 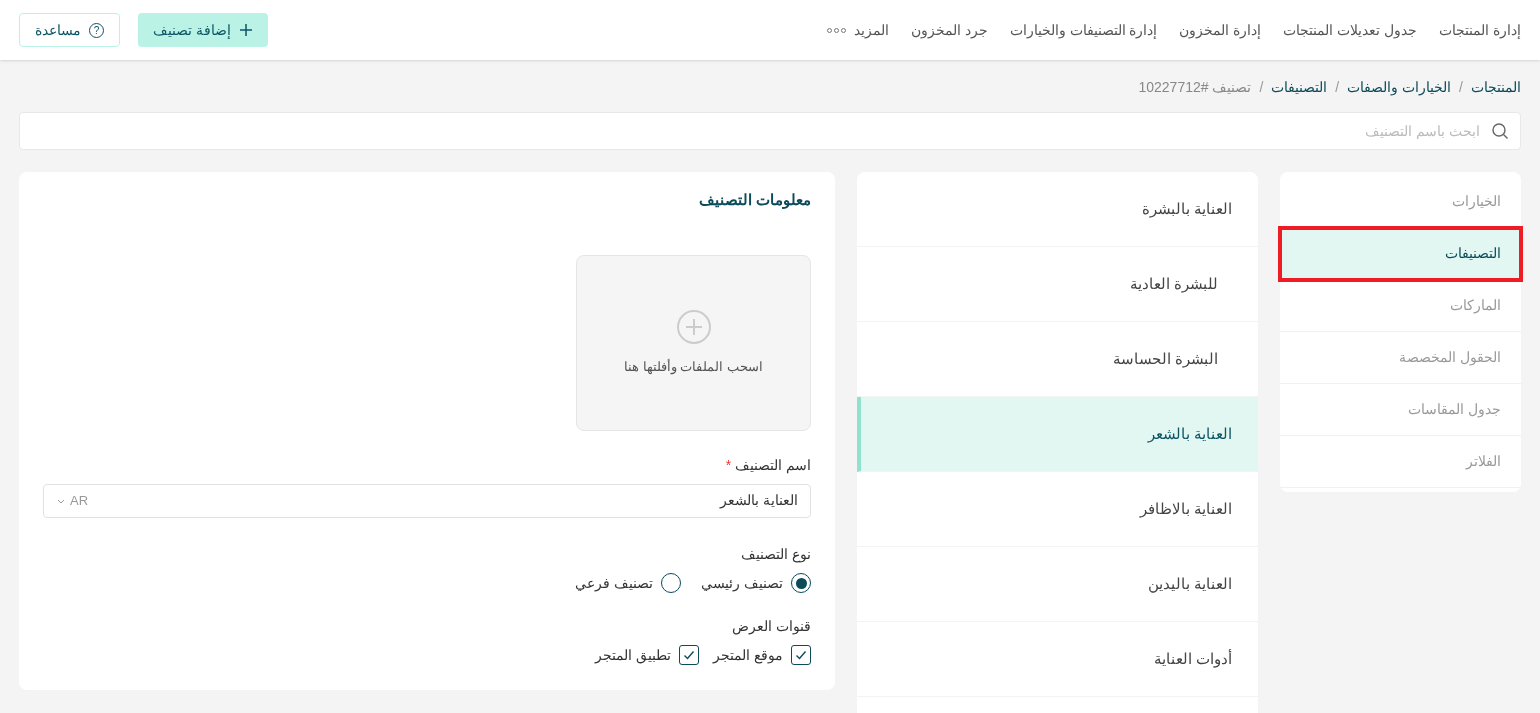 What do you see at coordinates (1057, 209) in the screenshot?
I see `category-row: العناية بالبشرة` at bounding box center [1057, 209].